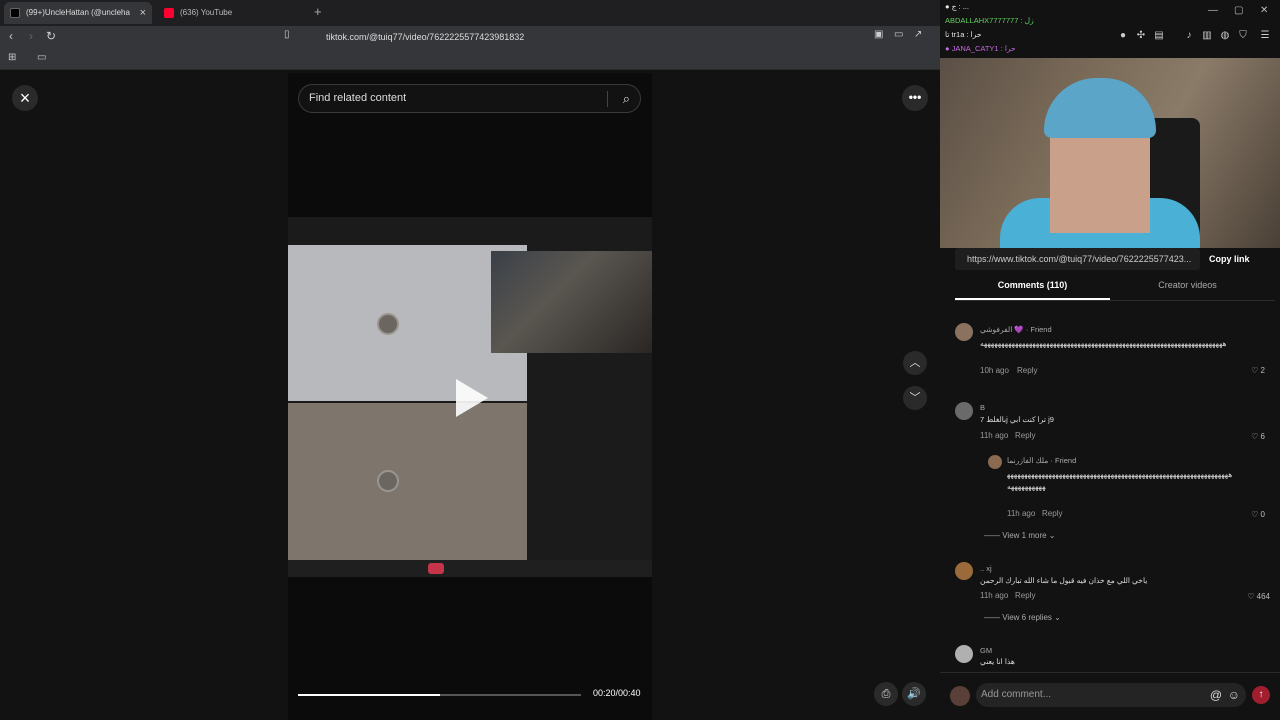 The width and height of the screenshot is (1280, 720). What do you see at coordinates (1264, 10) in the screenshot?
I see `close-window-icon: ✕` at bounding box center [1264, 10].